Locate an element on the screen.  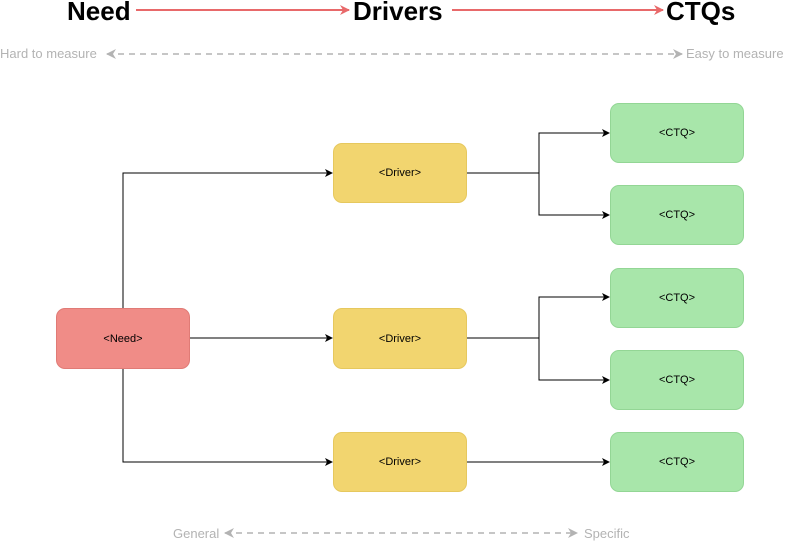
easy-to-measure-label: Easy to measure is located at coordinates (735, 53).